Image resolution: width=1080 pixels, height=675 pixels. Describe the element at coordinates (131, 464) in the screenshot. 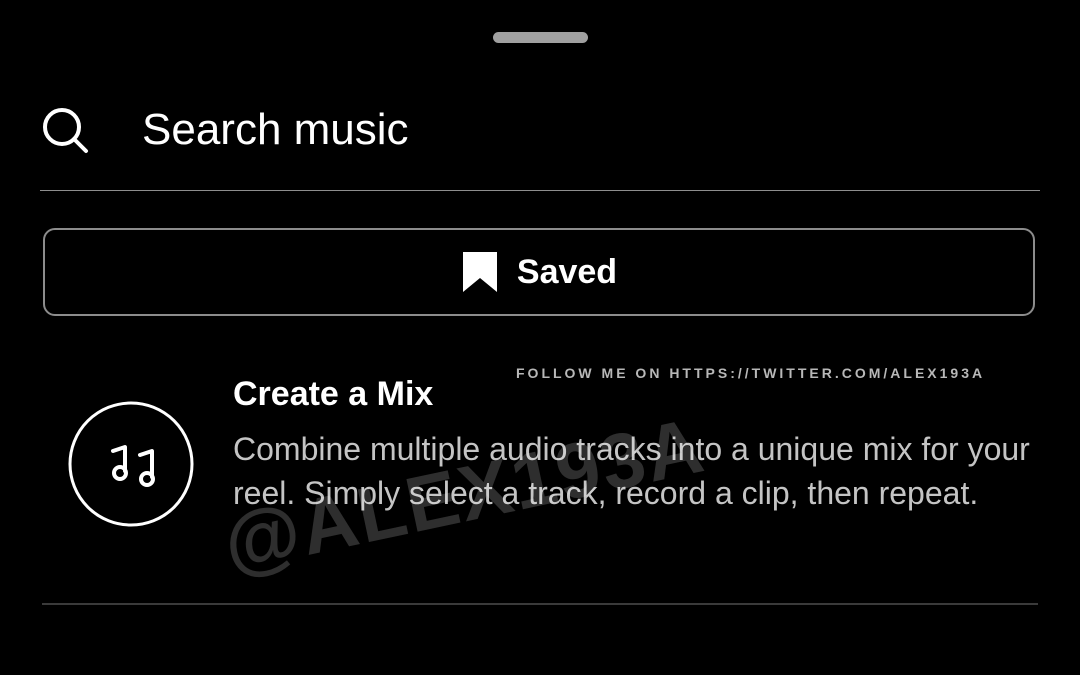

I see `music-notes-icon` at that location.